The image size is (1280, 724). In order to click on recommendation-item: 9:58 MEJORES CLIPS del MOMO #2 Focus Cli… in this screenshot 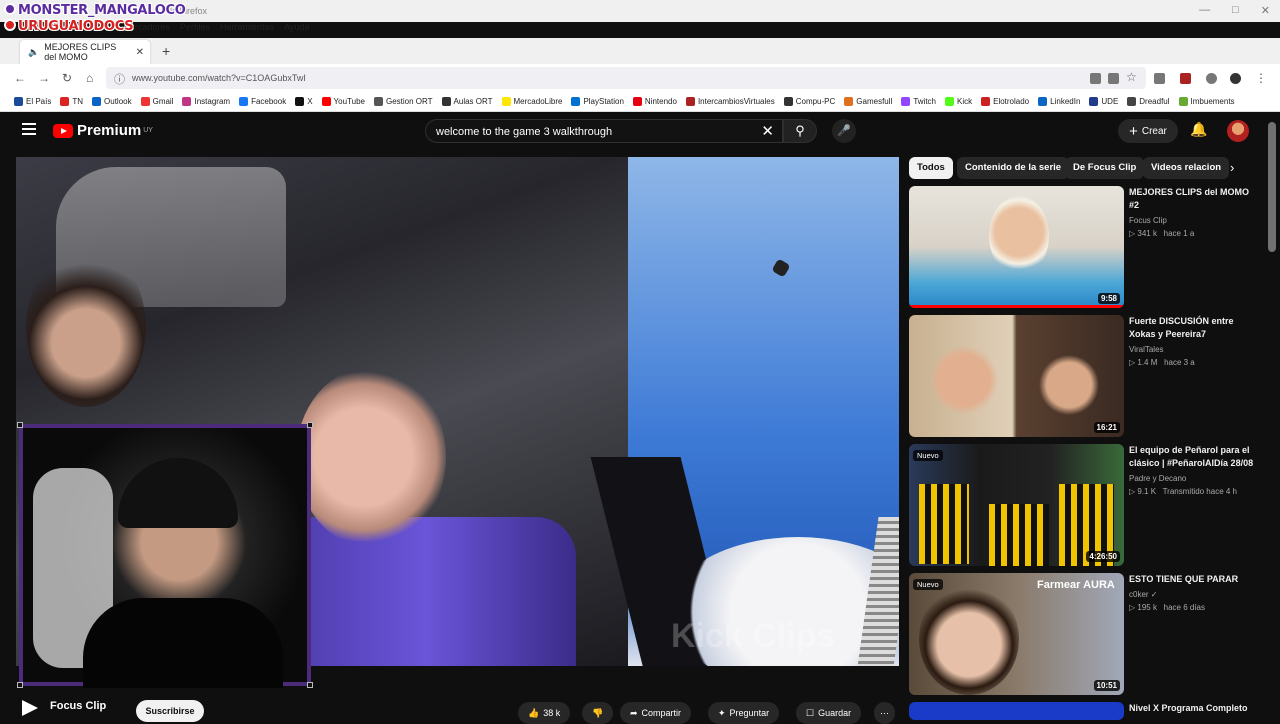, I will do `click(1081, 248)`.